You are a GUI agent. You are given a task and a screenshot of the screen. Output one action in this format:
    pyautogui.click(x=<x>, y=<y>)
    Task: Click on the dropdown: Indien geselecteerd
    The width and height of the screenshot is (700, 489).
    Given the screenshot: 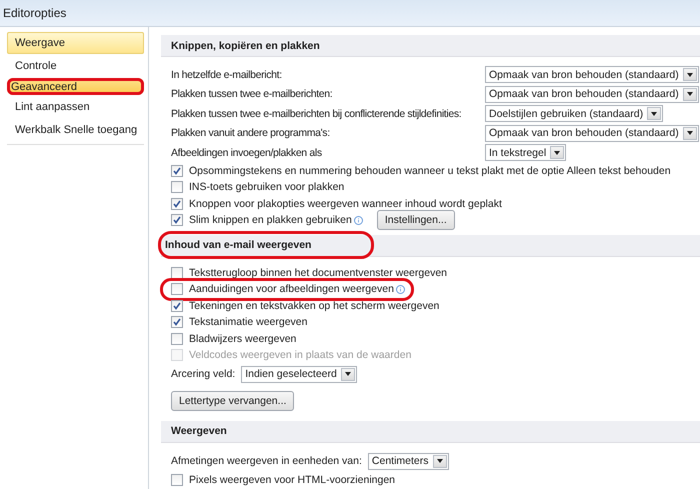 What is the action you would take?
    pyautogui.click(x=299, y=374)
    